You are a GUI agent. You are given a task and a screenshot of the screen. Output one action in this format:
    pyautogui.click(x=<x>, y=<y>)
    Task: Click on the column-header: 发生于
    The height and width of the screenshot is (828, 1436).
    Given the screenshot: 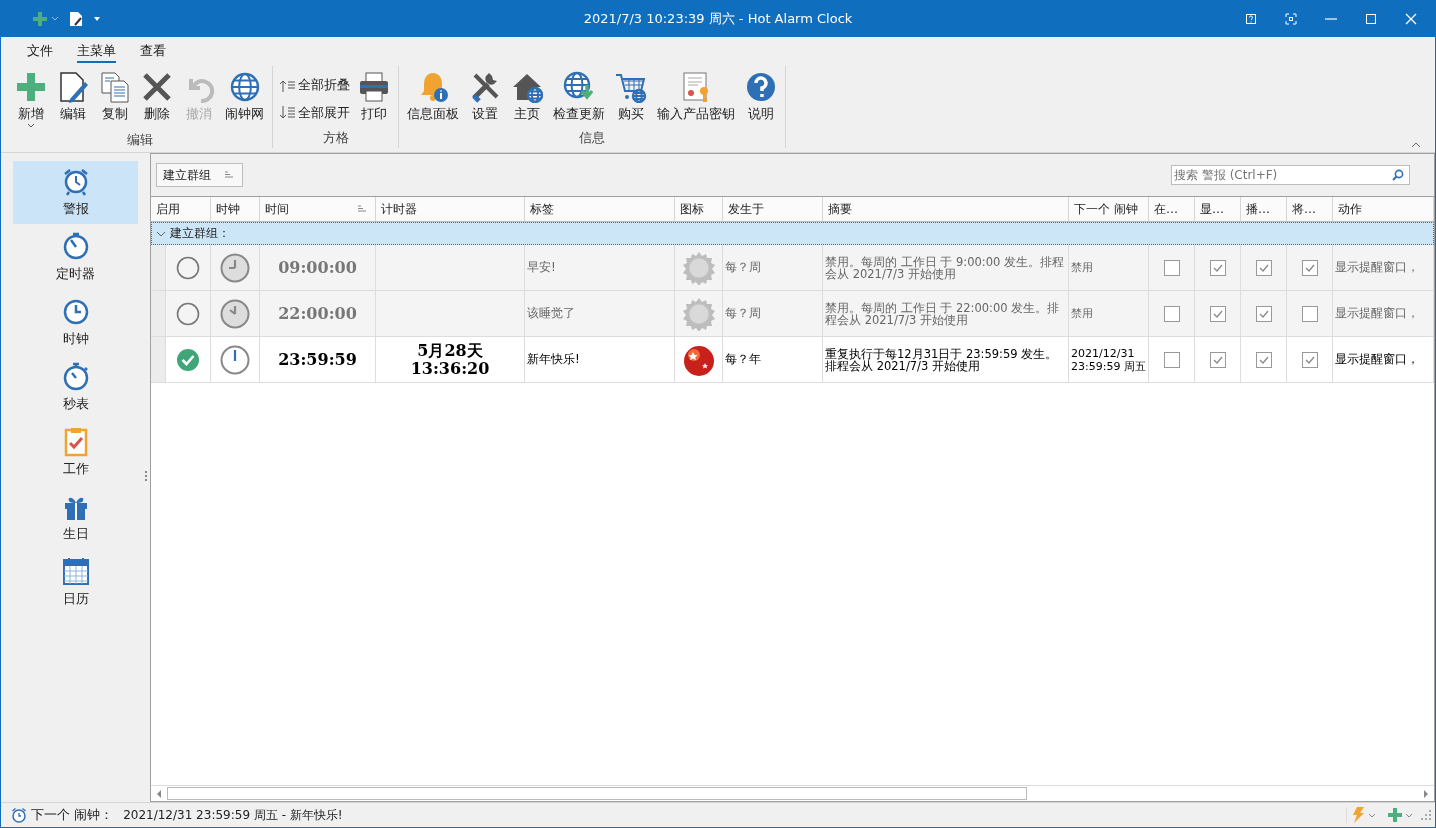 What is the action you would take?
    pyautogui.click(x=773, y=209)
    